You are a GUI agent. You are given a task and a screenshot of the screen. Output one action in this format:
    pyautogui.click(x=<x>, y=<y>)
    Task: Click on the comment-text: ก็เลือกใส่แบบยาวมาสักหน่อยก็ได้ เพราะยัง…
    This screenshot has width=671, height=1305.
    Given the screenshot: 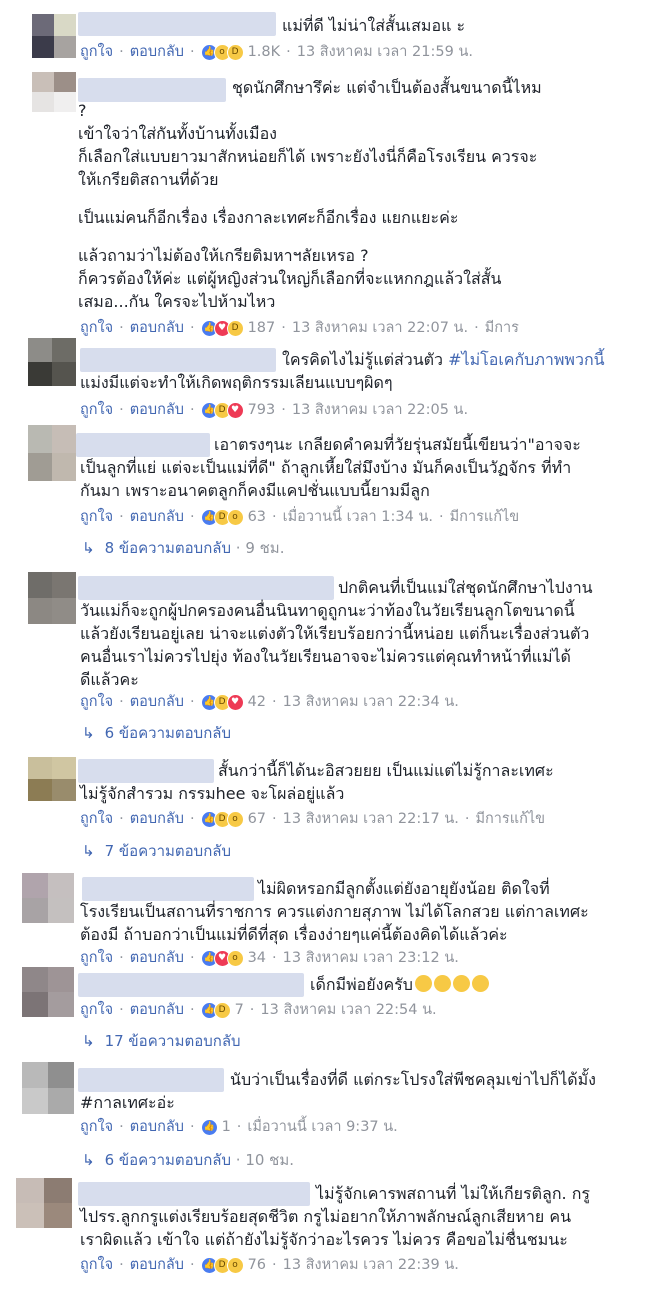 What is the action you would take?
    pyautogui.click(x=308, y=156)
    